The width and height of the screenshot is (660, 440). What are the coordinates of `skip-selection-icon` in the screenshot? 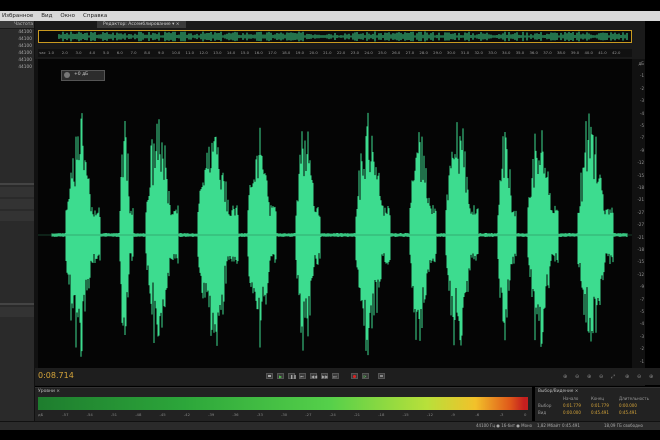 It's located at (381, 376).